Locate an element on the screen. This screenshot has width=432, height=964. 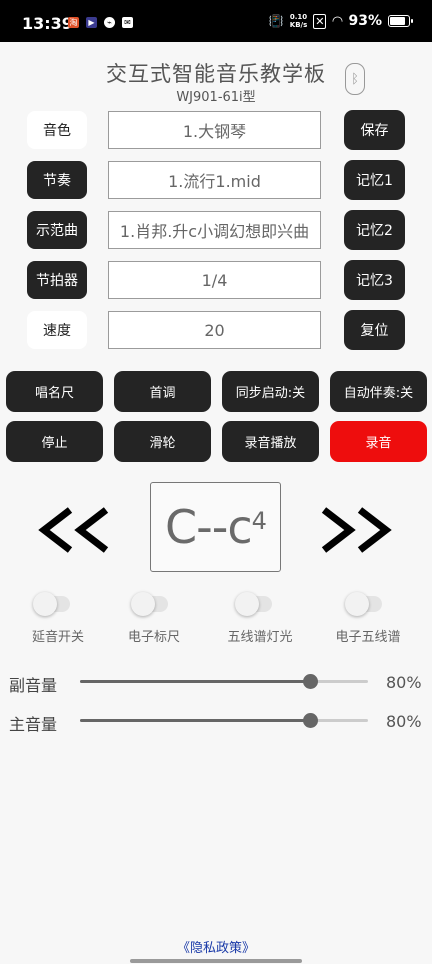
memory2-button: 记忆2 is located at coordinates (374, 230).